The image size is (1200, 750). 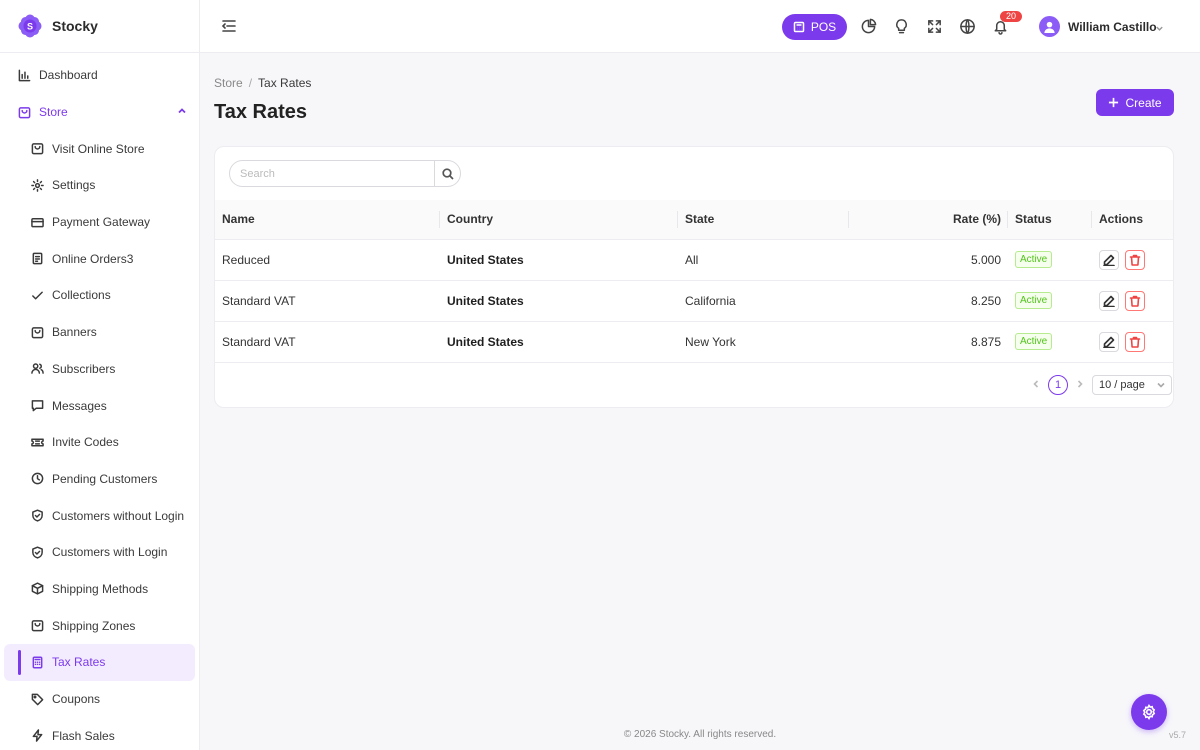 I want to click on column-header-name: Name, so click(x=327, y=220).